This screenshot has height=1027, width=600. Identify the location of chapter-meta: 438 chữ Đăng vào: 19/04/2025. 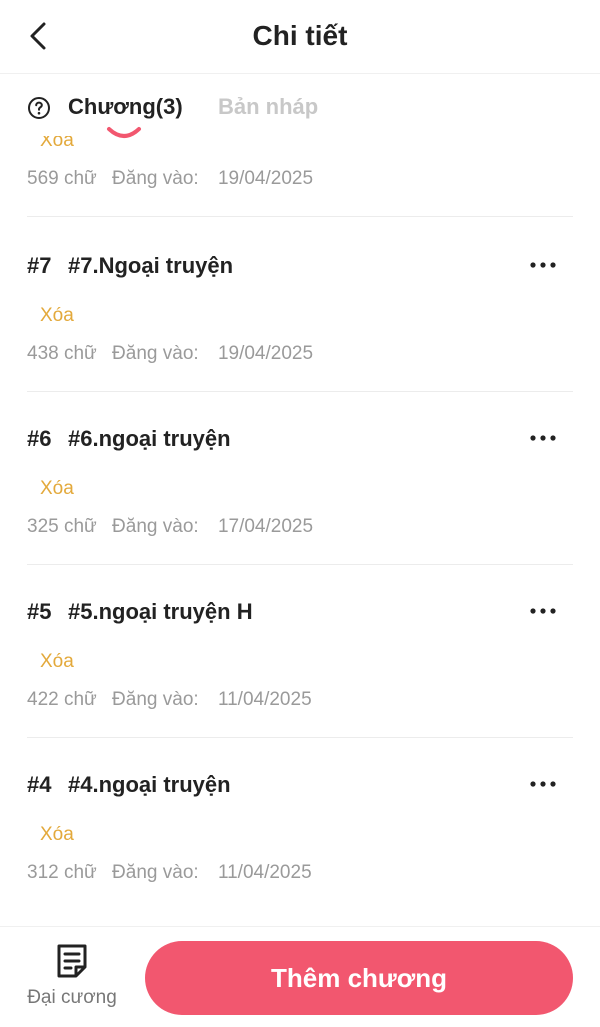
(175, 354).